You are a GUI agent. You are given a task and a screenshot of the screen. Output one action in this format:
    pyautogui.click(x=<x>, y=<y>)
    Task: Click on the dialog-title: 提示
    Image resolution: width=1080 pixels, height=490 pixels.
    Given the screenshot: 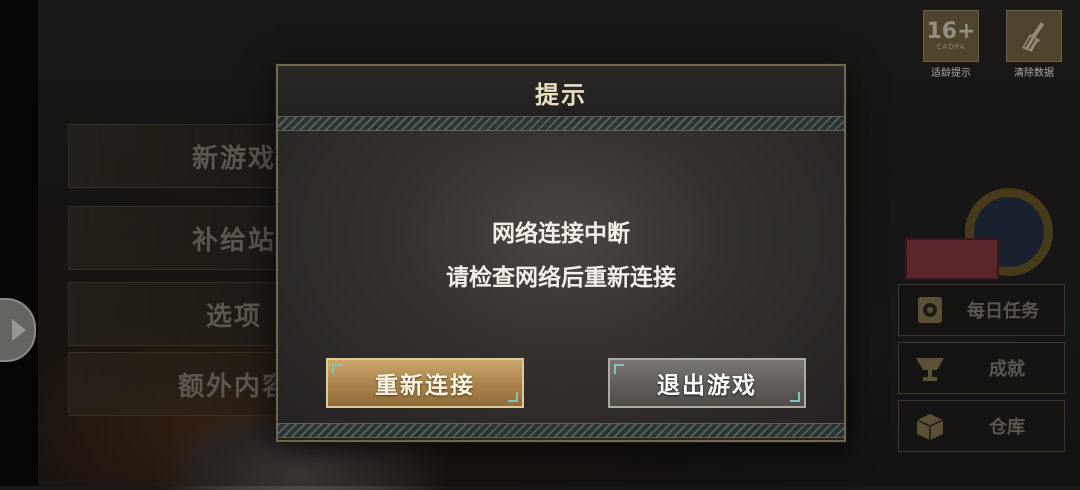 What is the action you would take?
    pyautogui.click(x=561, y=94)
    